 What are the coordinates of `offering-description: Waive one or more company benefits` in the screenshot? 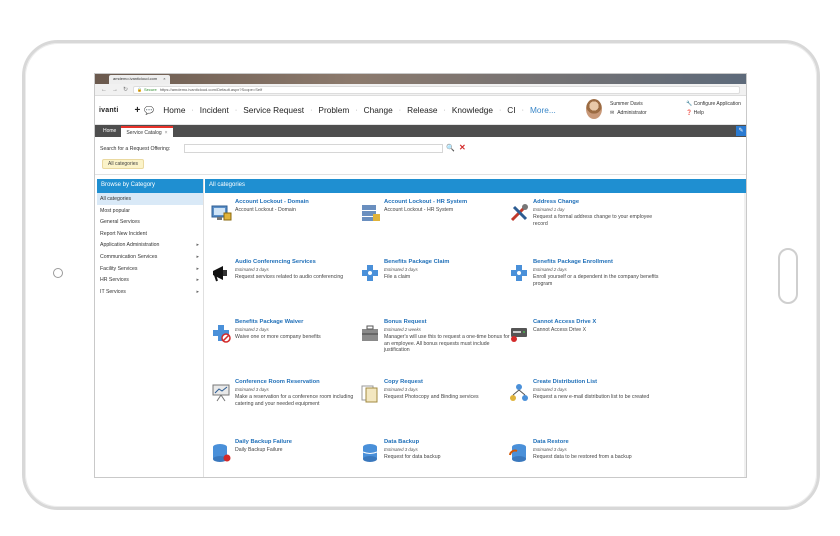 It's located at (278, 337).